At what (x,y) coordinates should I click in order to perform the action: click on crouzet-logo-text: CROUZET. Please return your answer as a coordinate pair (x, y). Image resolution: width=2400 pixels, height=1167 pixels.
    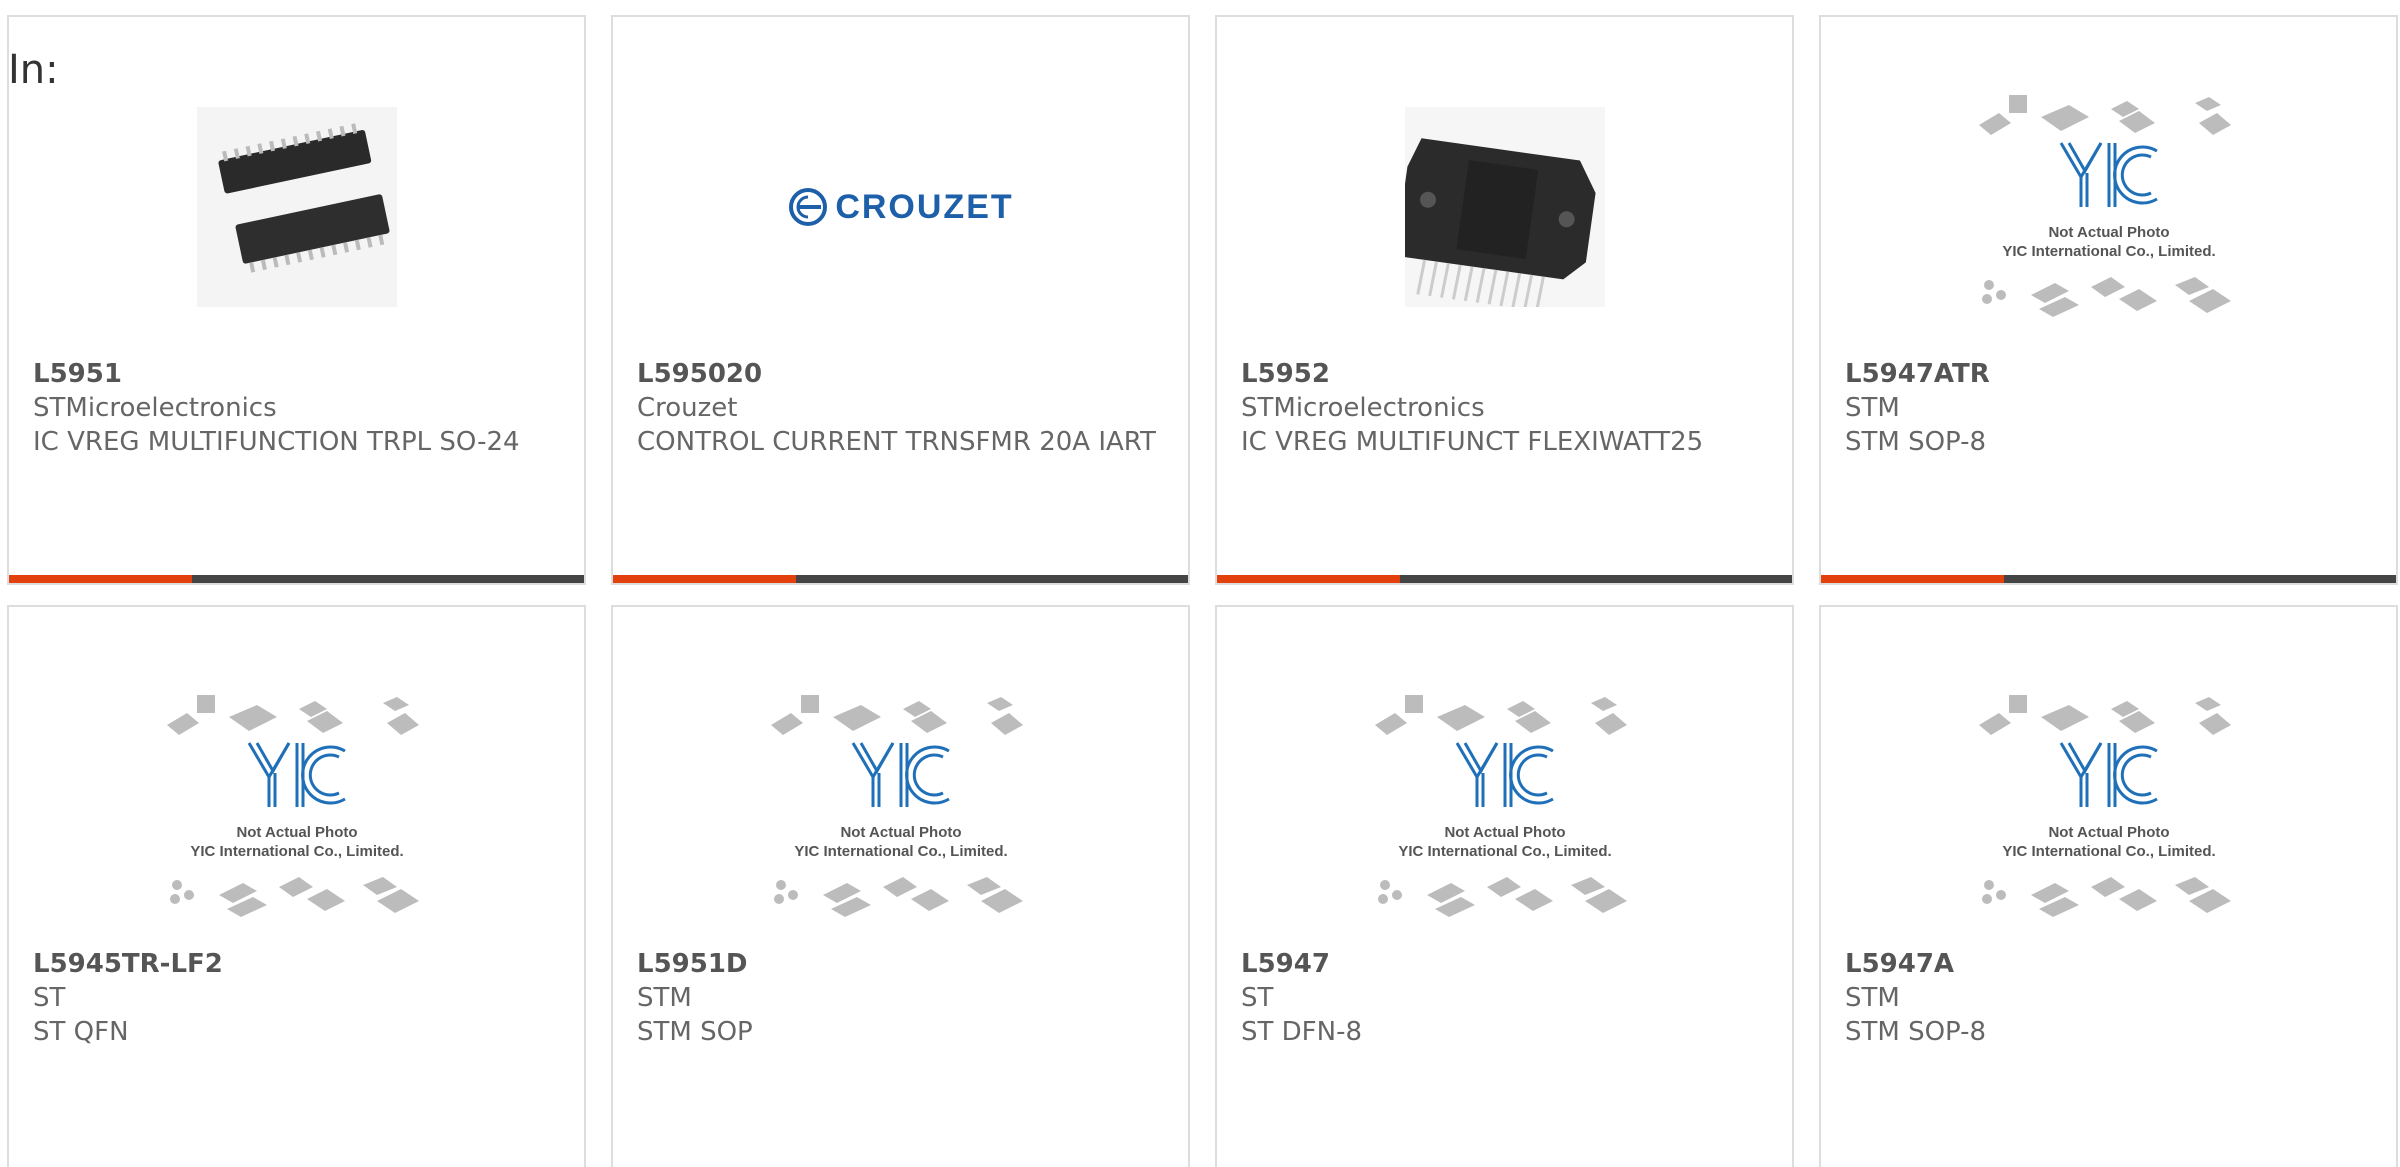
    Looking at the image, I should click on (924, 206).